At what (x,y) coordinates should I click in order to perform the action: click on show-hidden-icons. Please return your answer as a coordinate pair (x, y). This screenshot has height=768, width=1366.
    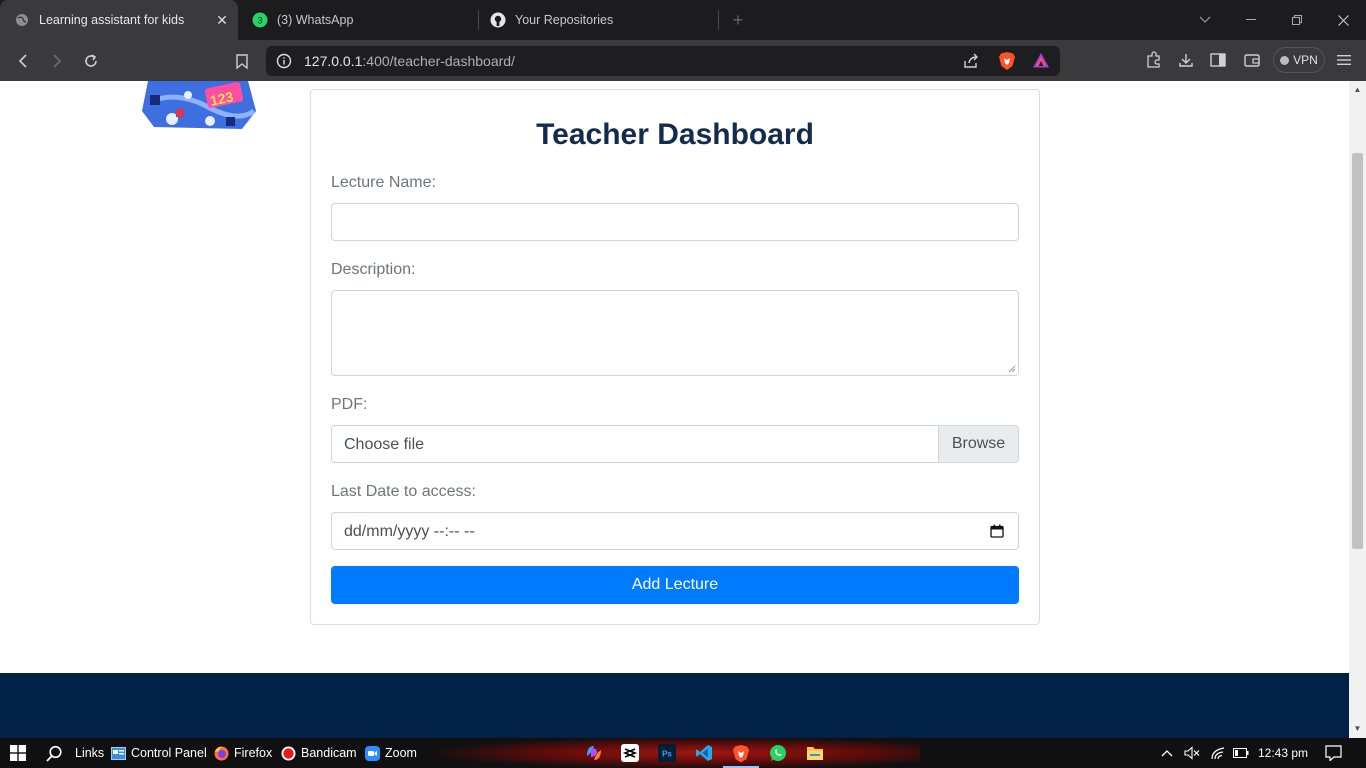
    Looking at the image, I should click on (1167, 753).